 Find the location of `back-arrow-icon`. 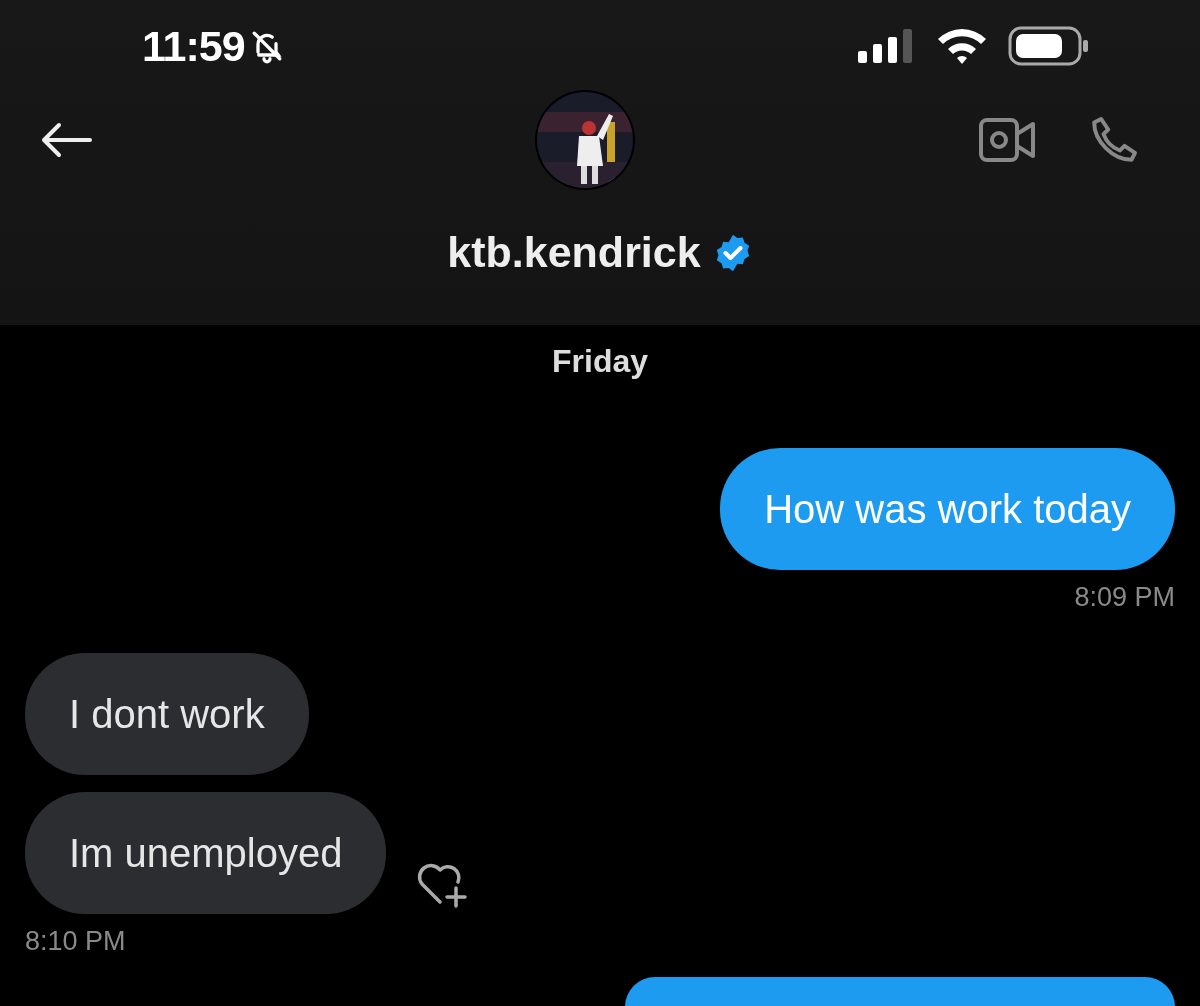

back-arrow-icon is located at coordinates (66, 140).